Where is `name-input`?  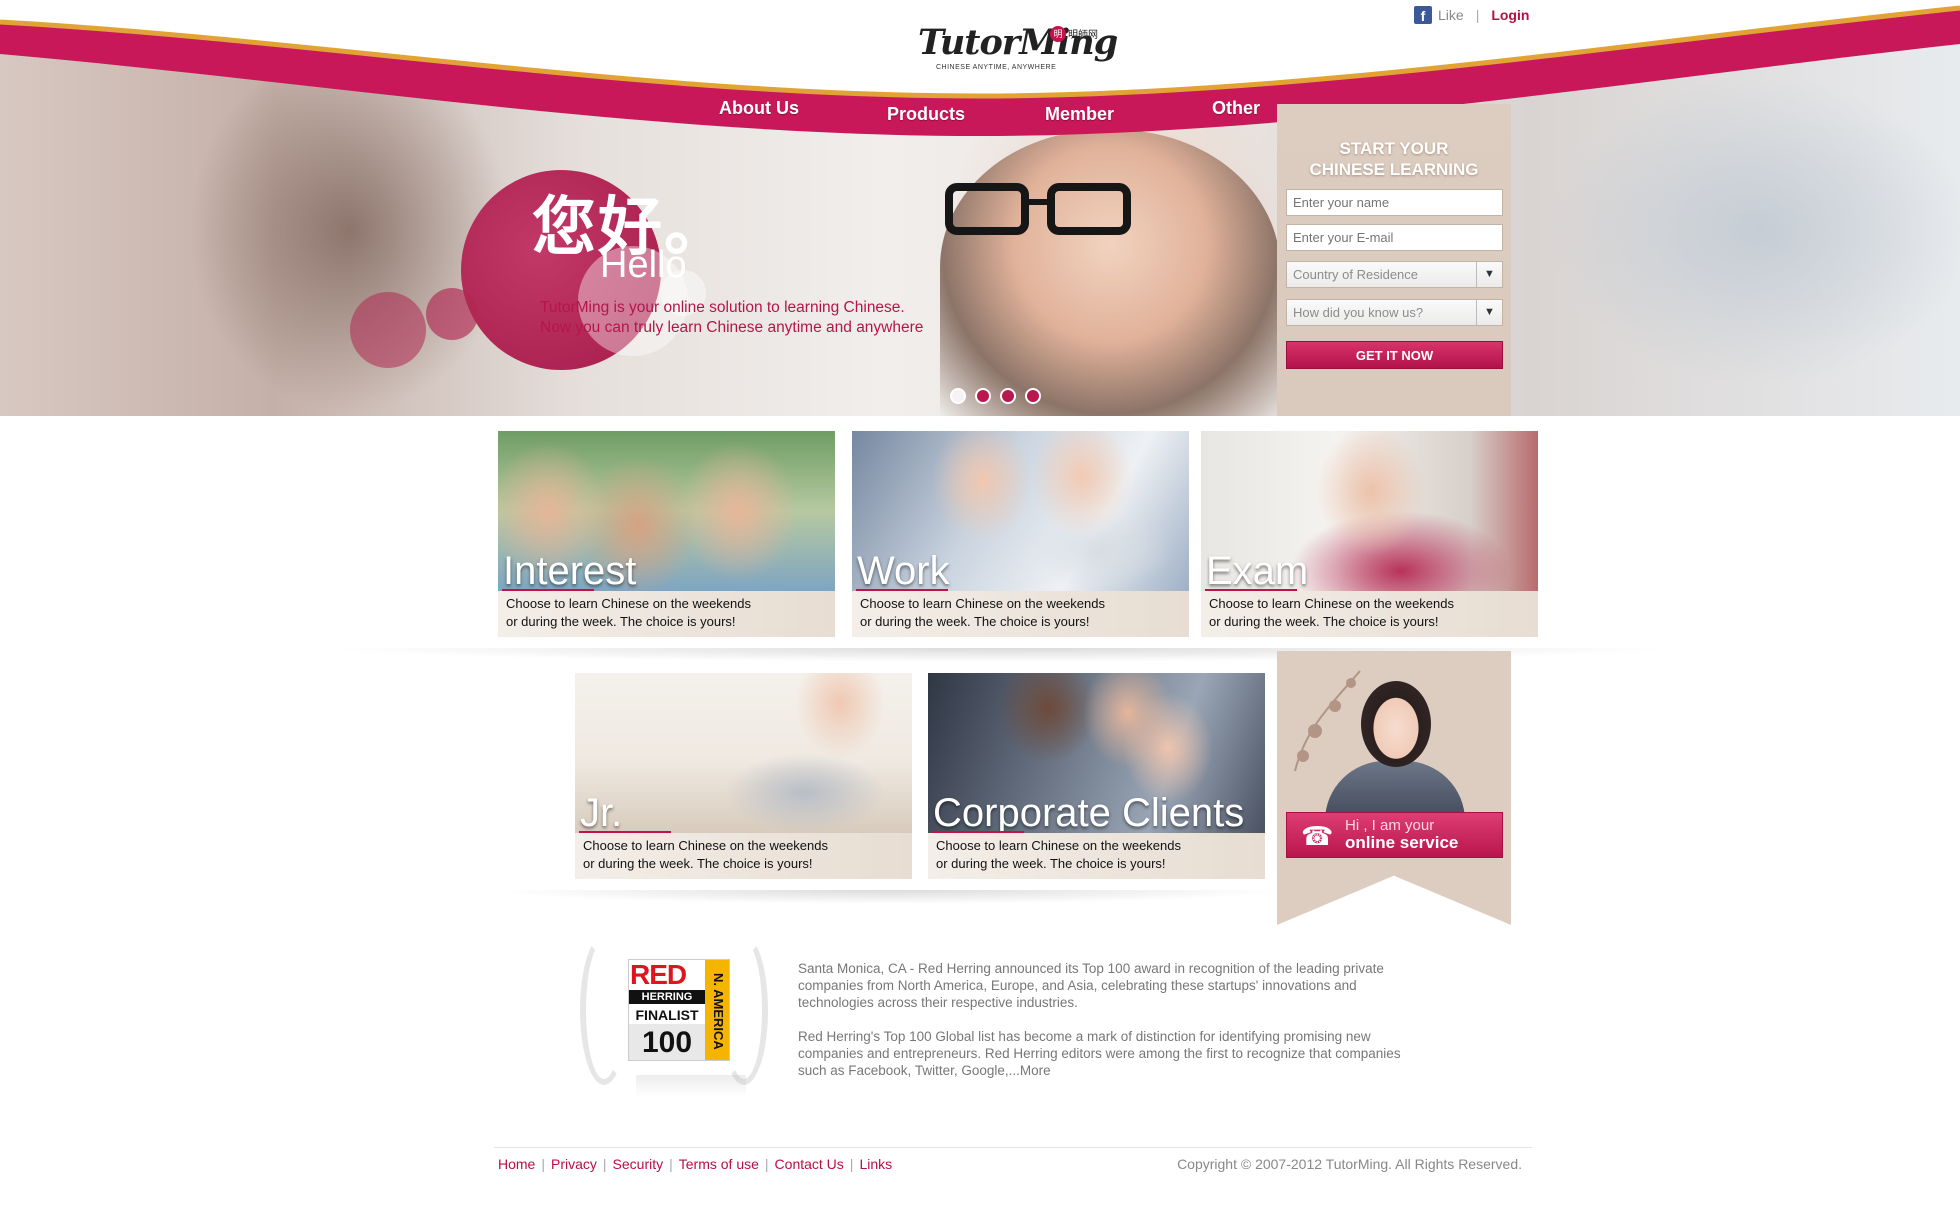
name-input is located at coordinates (1394, 202).